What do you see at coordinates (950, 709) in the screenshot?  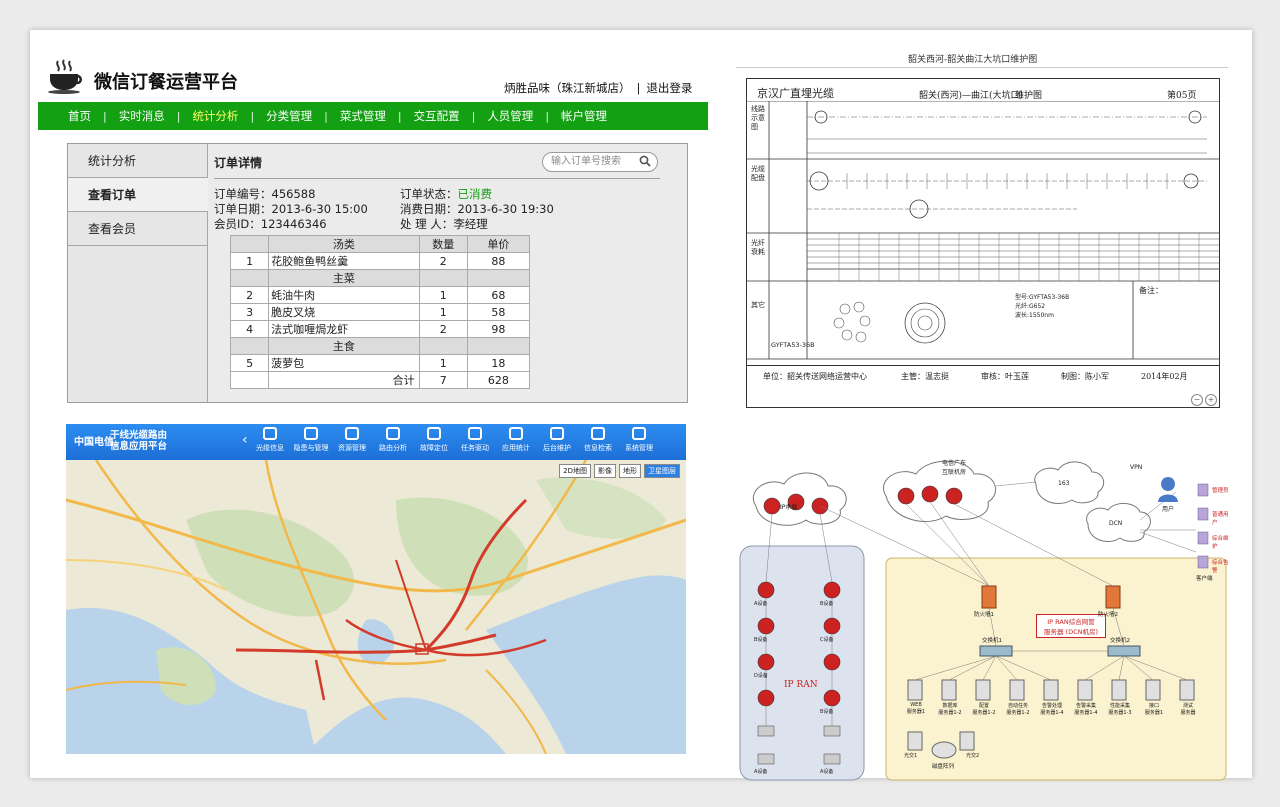 I see `server-label: 数据库 服务器1-2` at bounding box center [950, 709].